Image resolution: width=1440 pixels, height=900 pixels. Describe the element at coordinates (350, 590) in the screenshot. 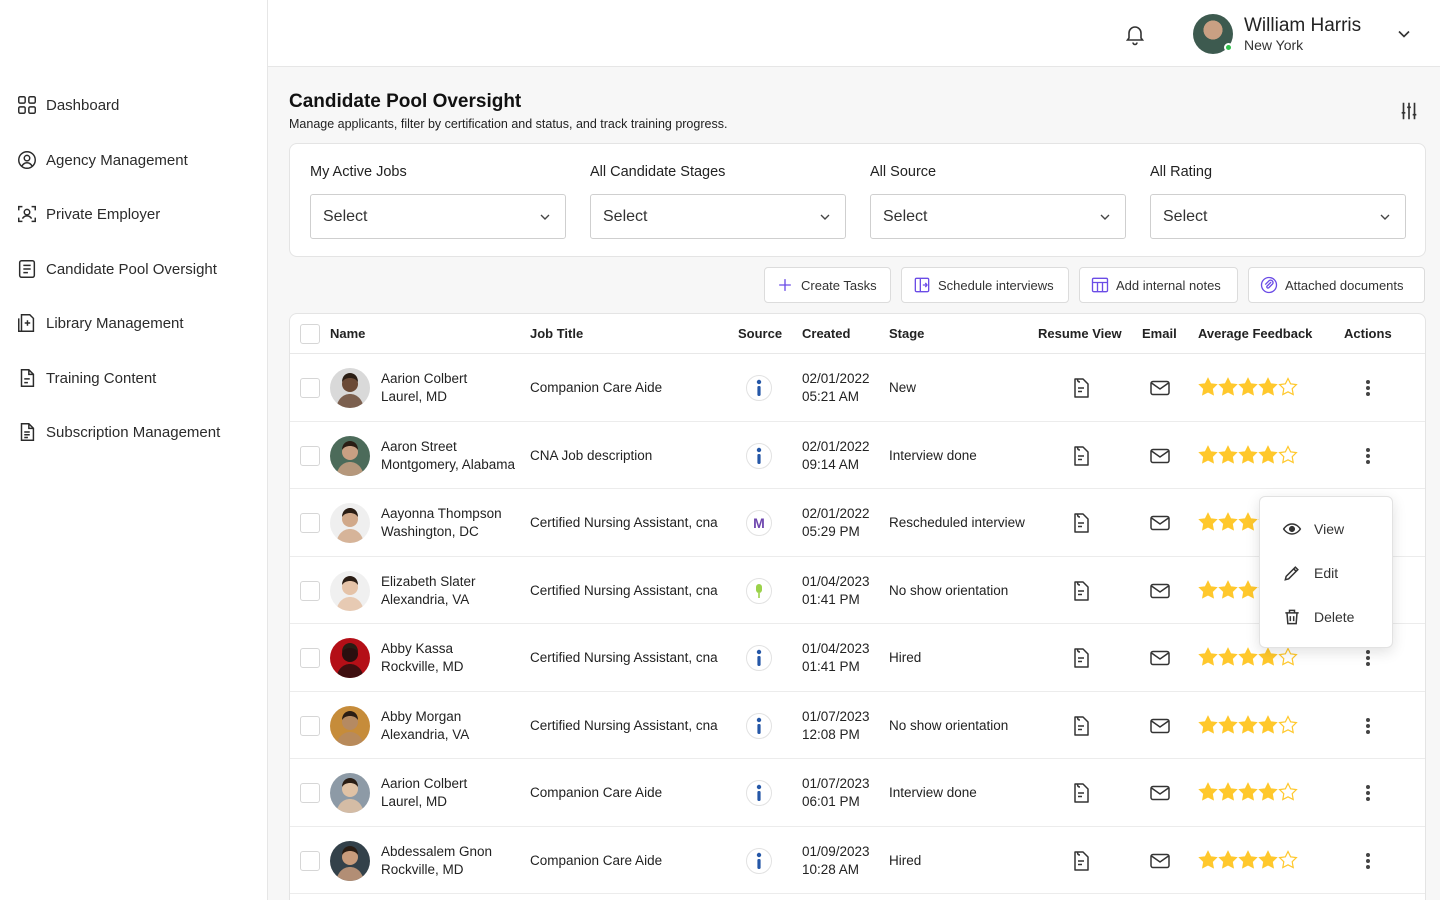

I see `avatar` at that location.